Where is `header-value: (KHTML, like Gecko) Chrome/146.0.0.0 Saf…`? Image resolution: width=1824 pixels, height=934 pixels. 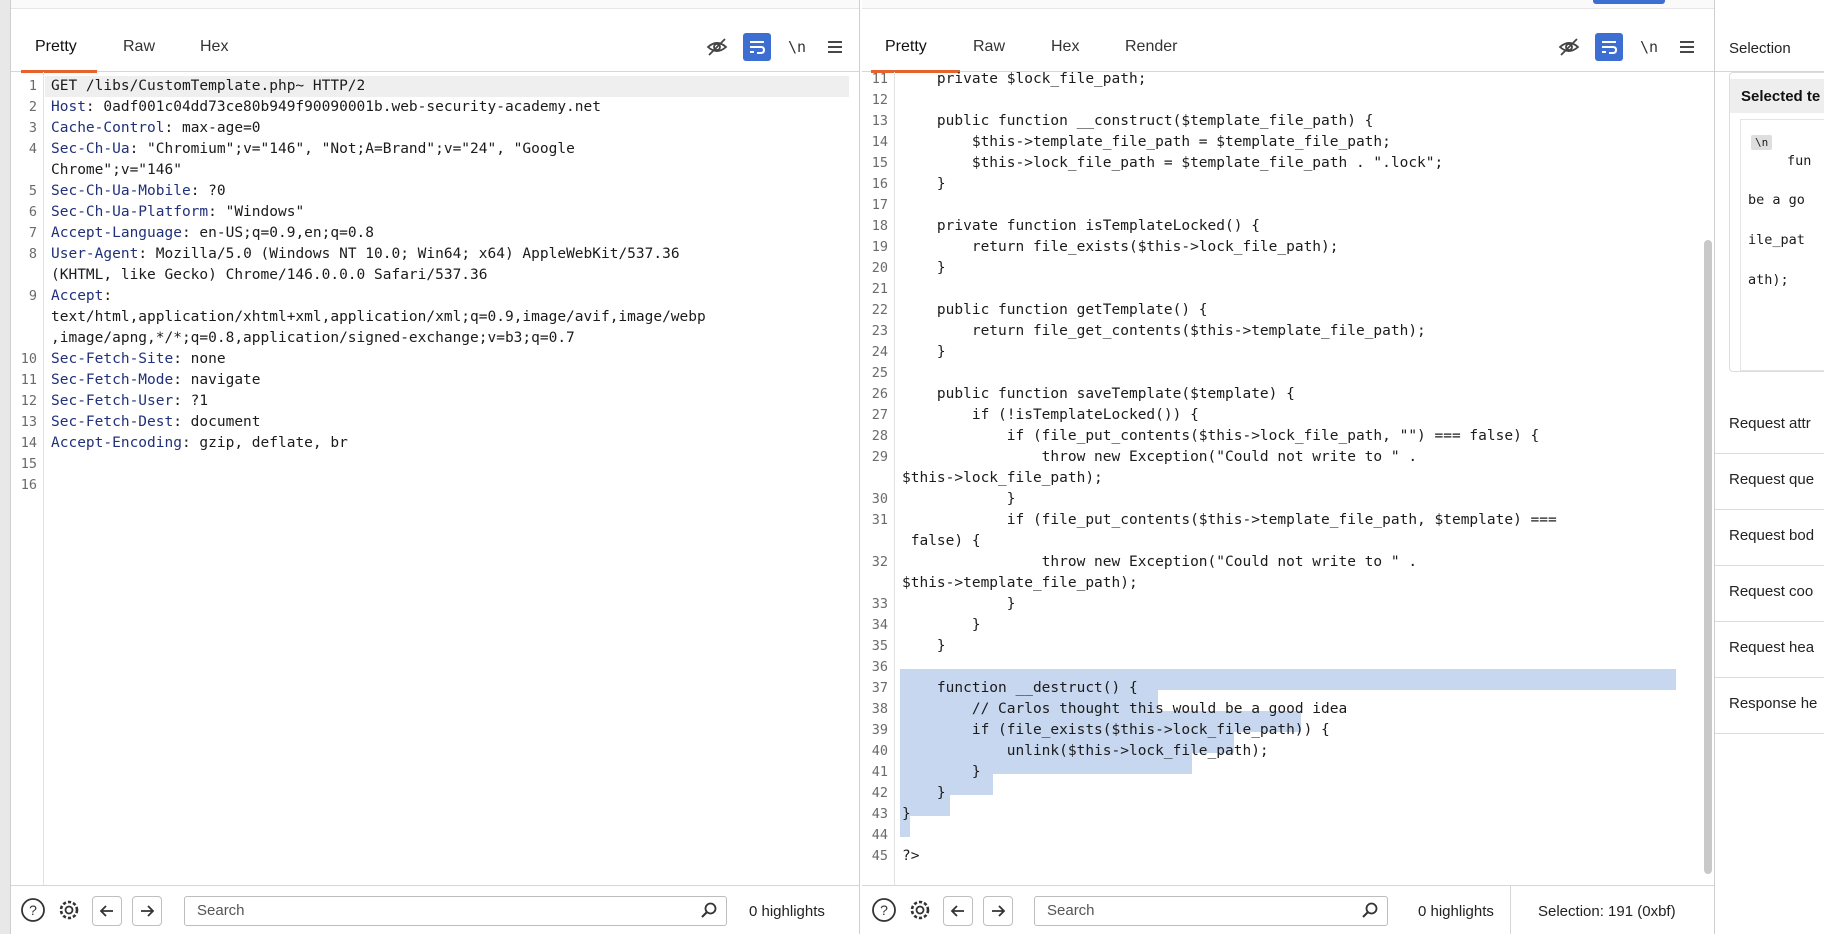
header-value: (KHTML, like Gecko) Chrome/146.0.0.0 Saf… is located at coordinates (269, 275).